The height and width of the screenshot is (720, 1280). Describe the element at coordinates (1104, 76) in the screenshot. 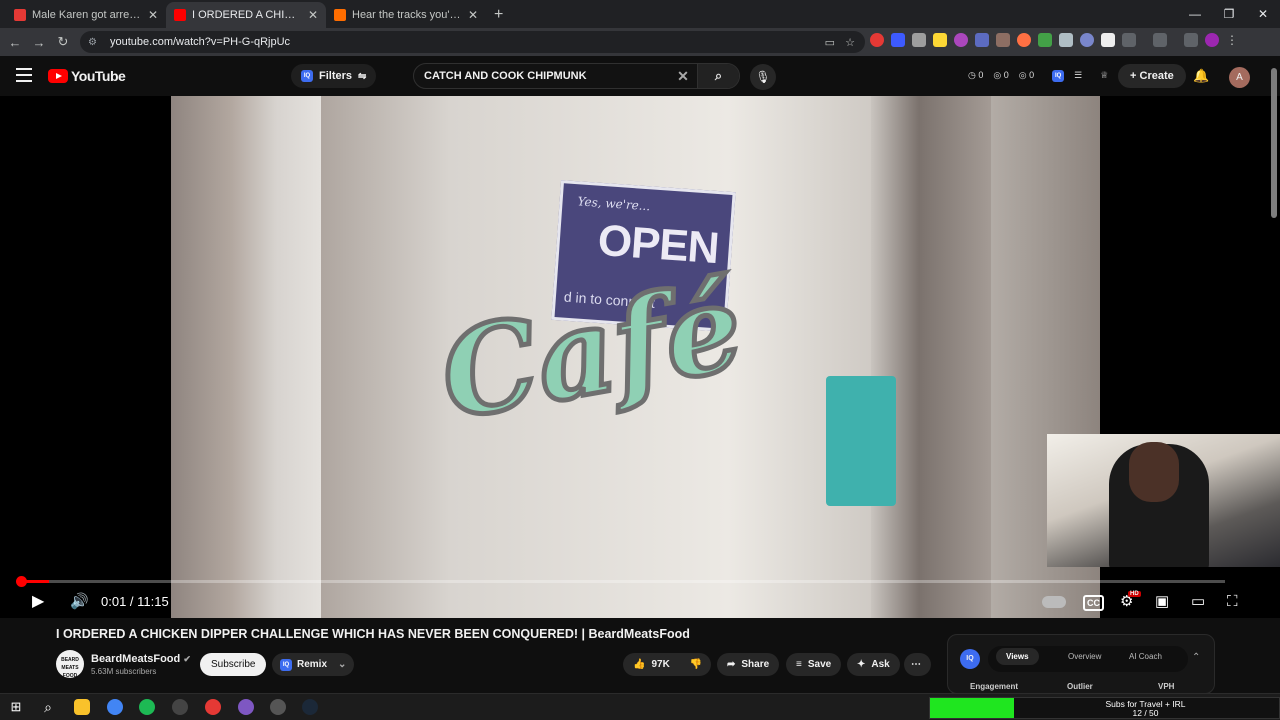

I see `trophy-icon: ♕` at that location.